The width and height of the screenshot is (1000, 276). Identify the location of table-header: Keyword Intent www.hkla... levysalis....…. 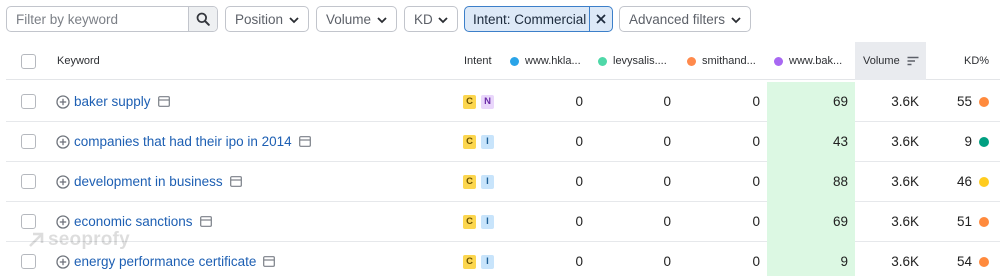
(503, 61).